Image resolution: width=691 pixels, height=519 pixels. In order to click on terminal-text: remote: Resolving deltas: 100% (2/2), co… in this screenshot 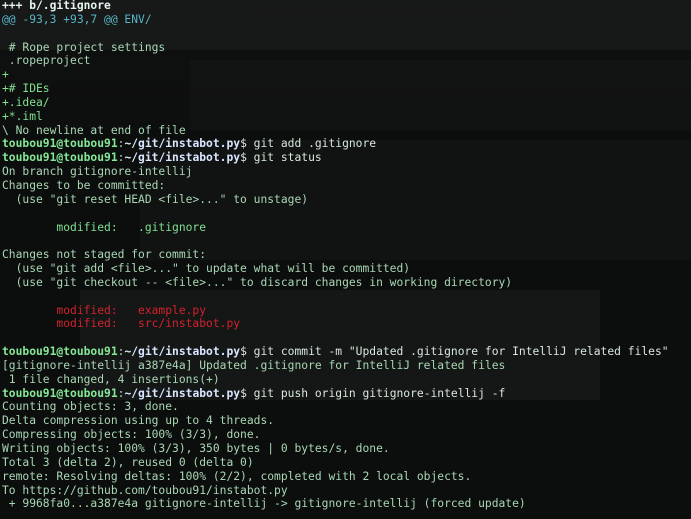, I will do `click(237, 476)`.